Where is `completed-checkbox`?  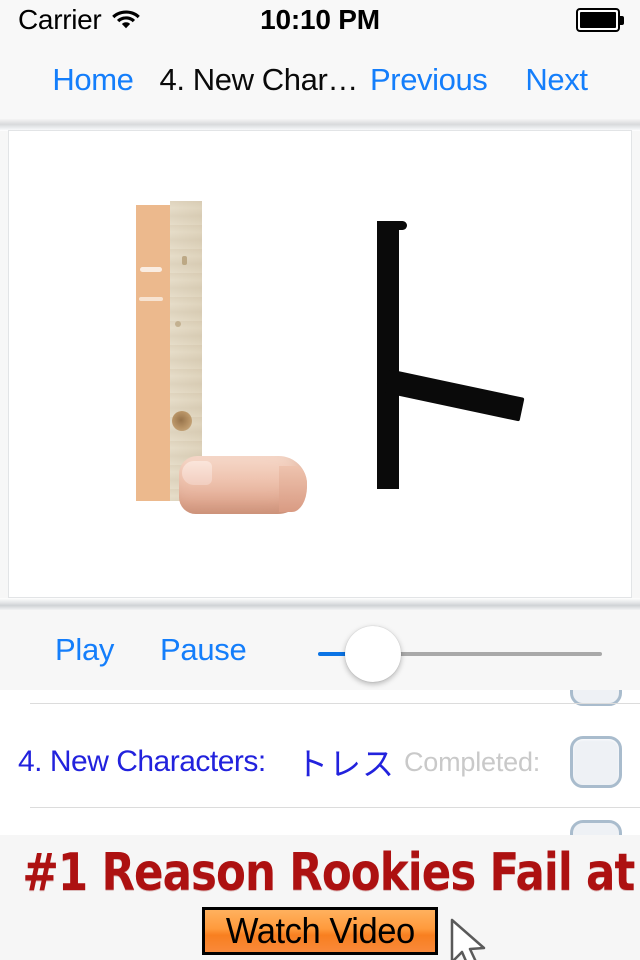
completed-checkbox is located at coordinates (596, 762).